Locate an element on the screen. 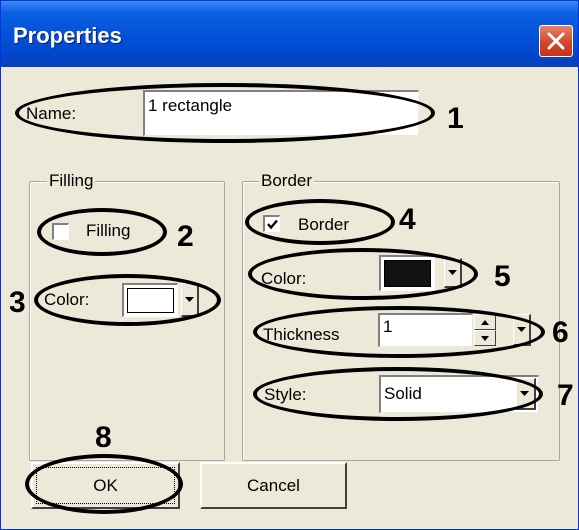 The image size is (579, 530). thickness-dropdown-button is located at coordinates (522, 330).